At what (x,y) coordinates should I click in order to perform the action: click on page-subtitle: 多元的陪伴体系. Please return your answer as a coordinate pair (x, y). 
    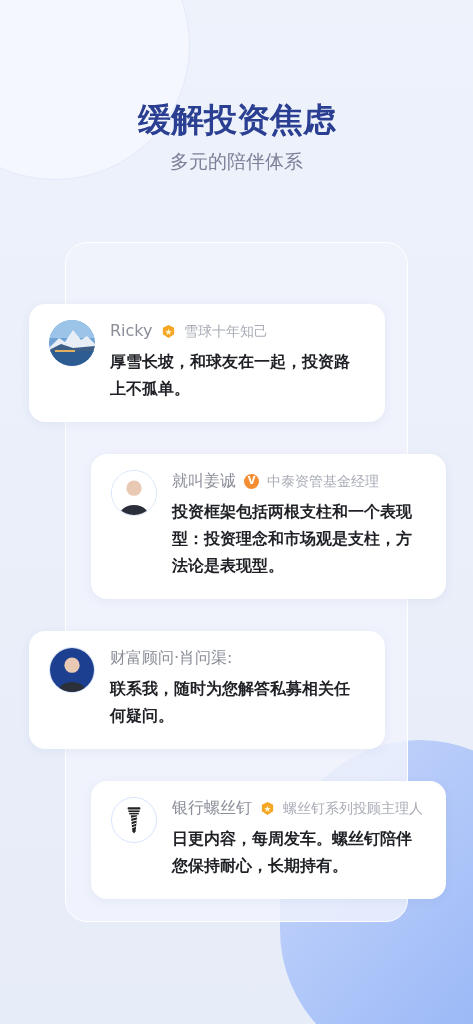
    Looking at the image, I should click on (236, 161).